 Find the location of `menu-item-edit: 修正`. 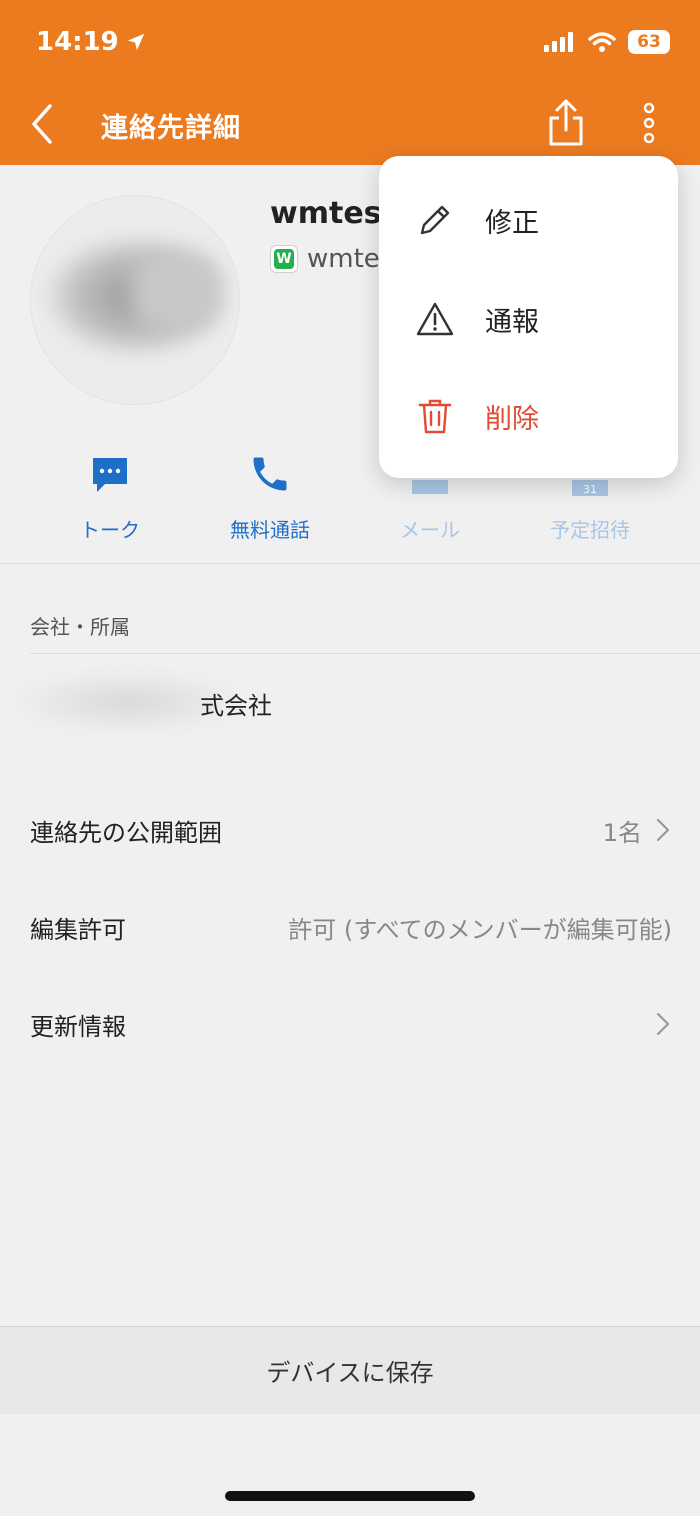

menu-item-edit: 修正 is located at coordinates (528, 220).